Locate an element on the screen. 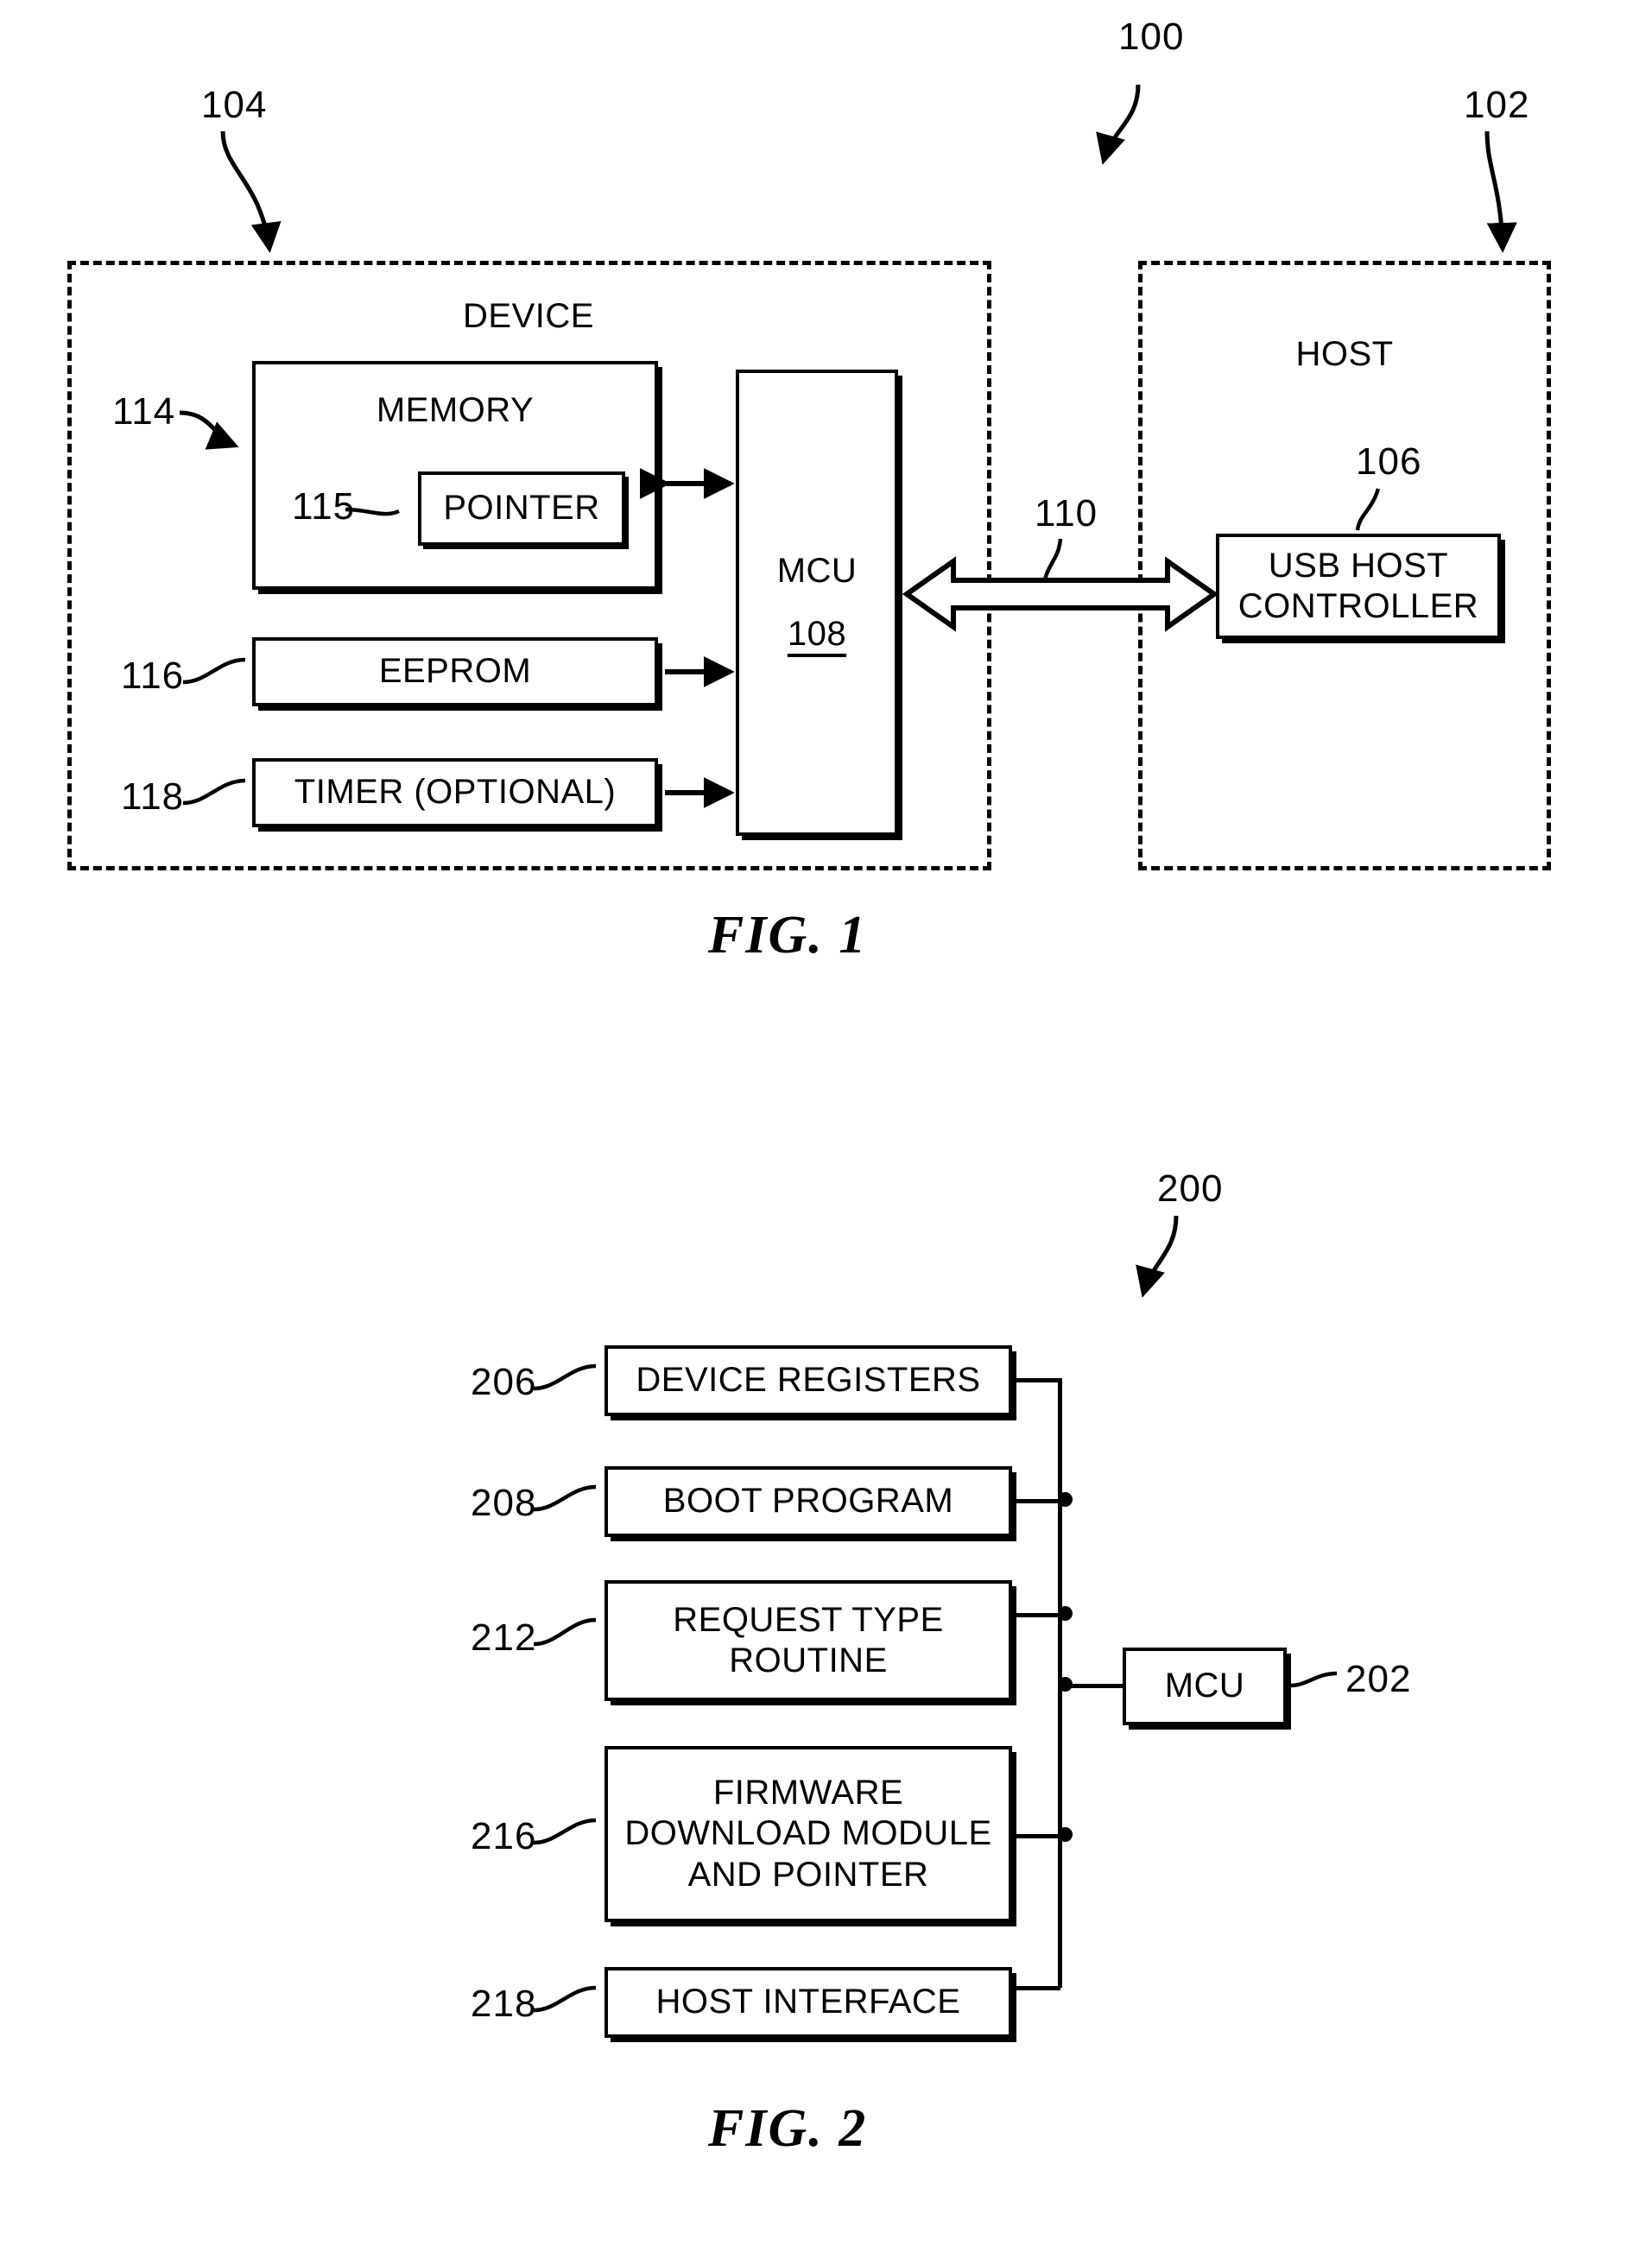  pointer-label: POINTER is located at coordinates (521, 508).